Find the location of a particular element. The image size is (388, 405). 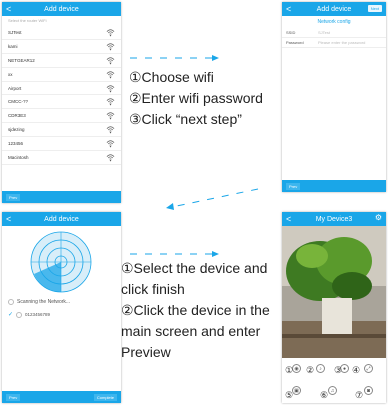

footer-bar: Prev Complete is located at coordinates (61, 397).